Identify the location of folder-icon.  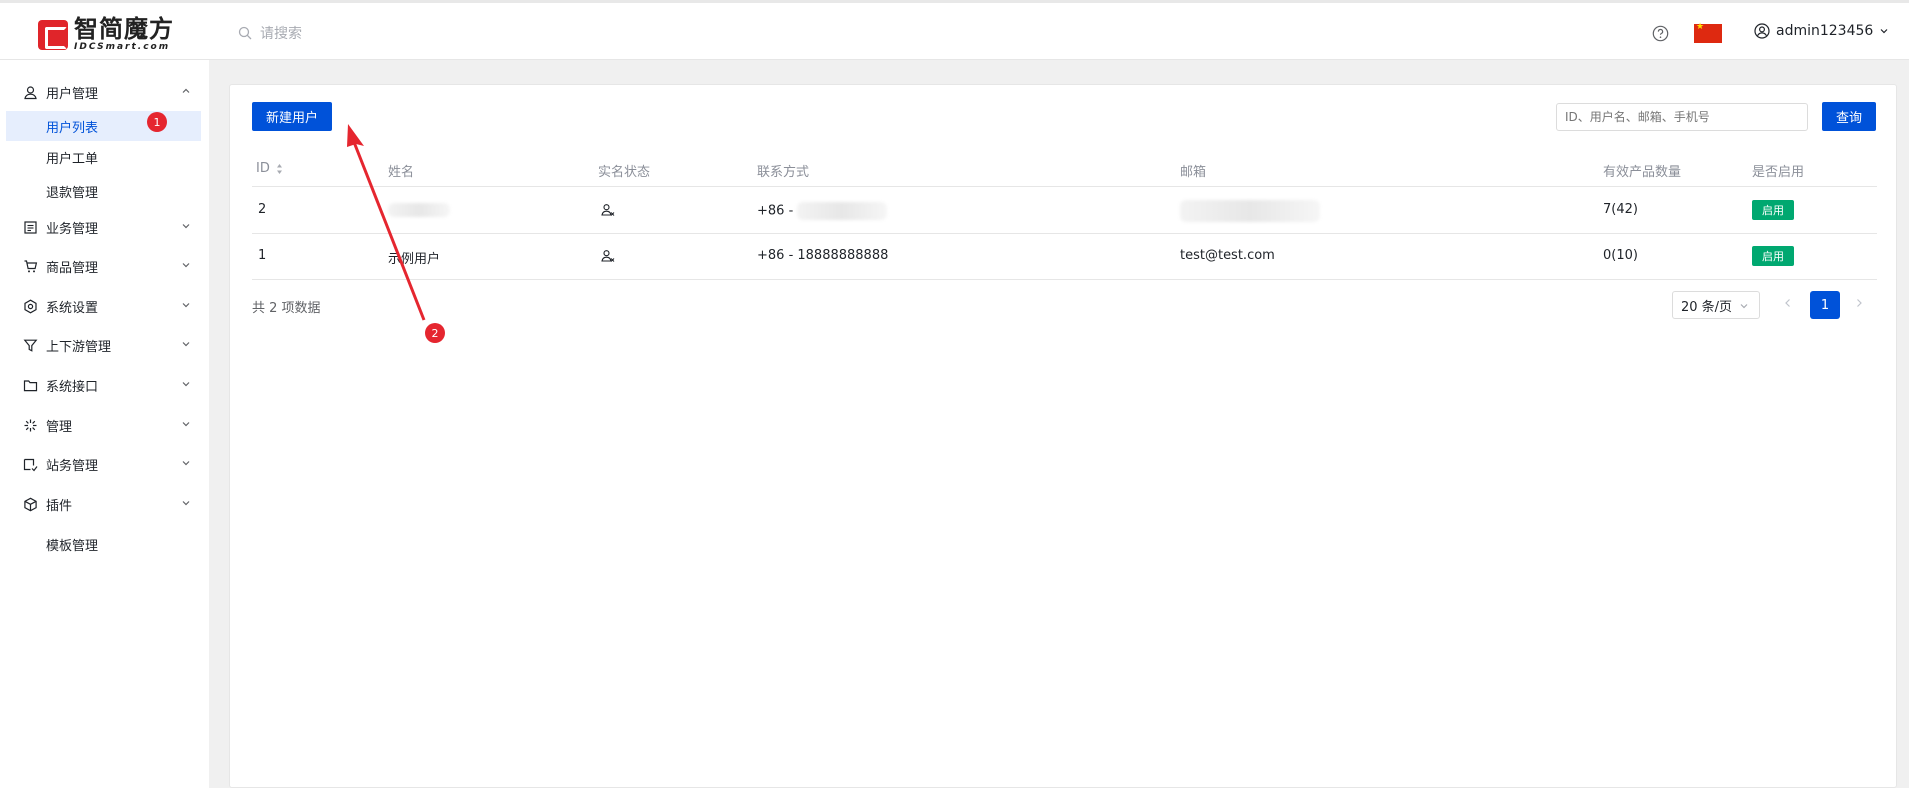
(30, 385).